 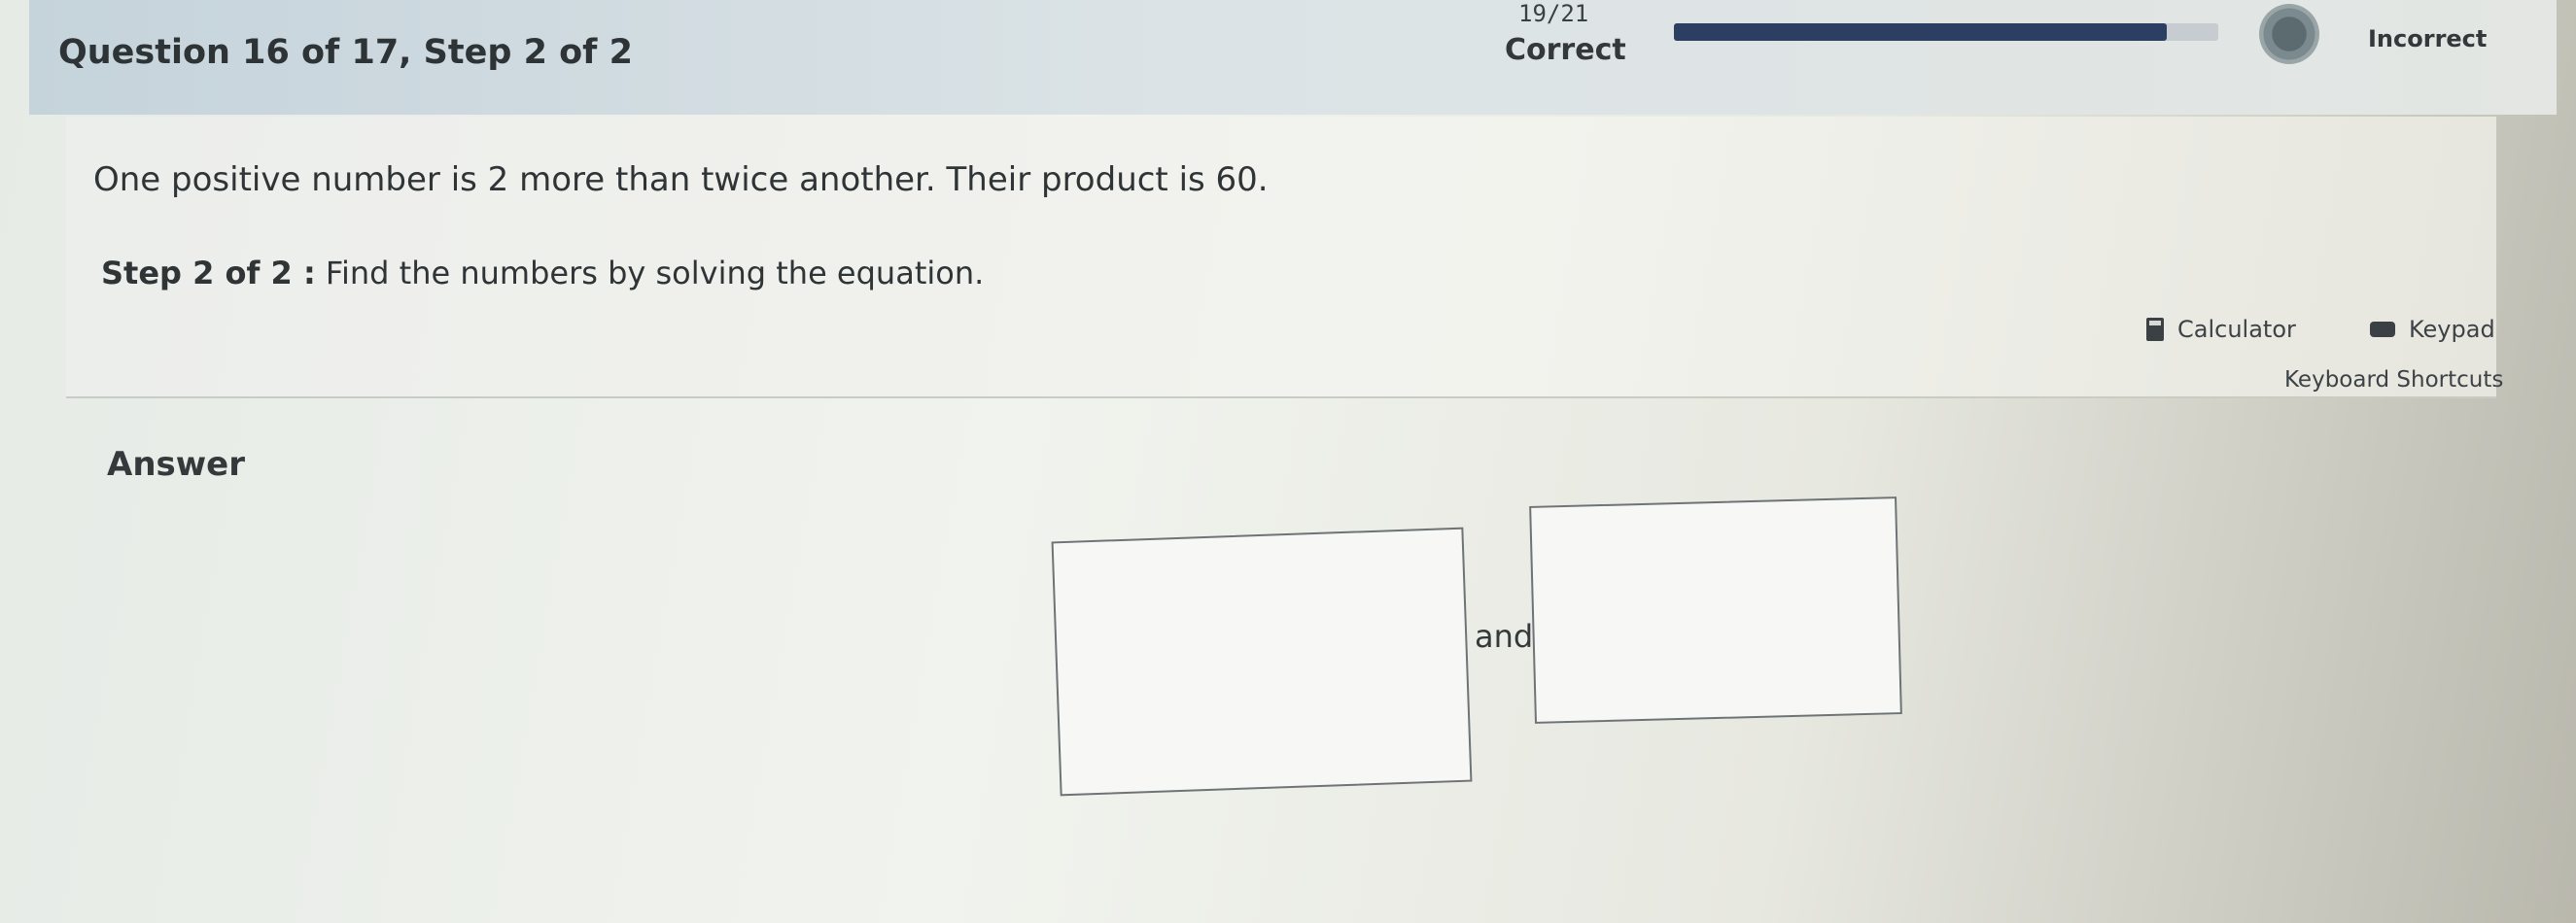 I want to click on progress-bar, so click(x=1946, y=32).